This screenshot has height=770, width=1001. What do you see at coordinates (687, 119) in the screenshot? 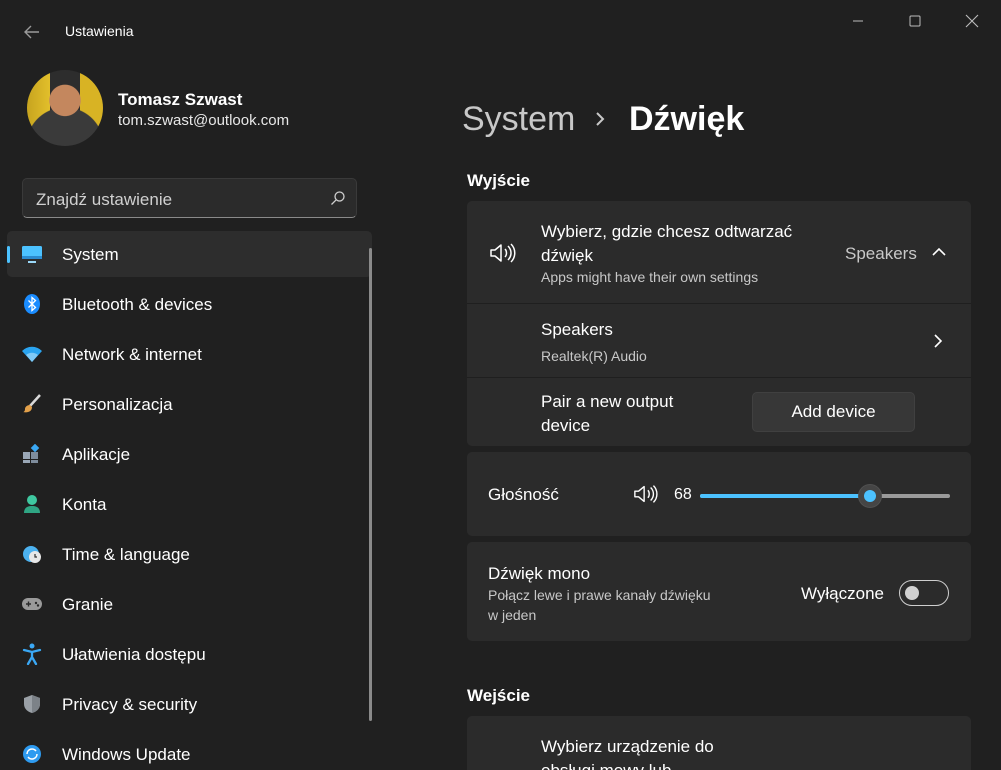
I see `page-title: Dźwięk` at bounding box center [687, 119].